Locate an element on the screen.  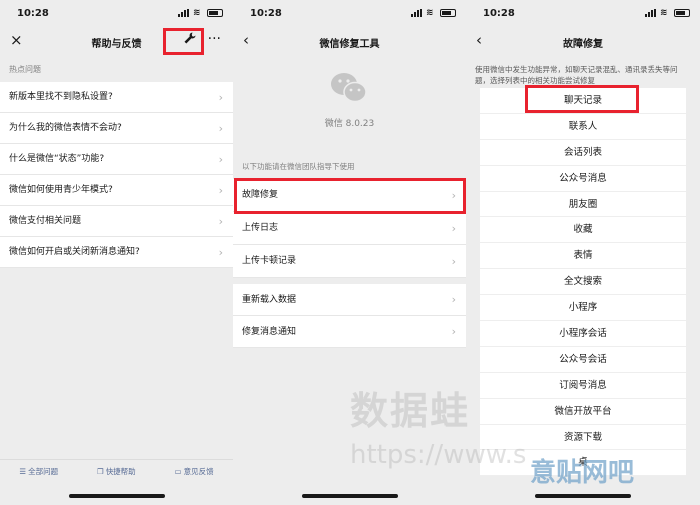
page-title: 故障修复 is located at coordinates (583, 44).